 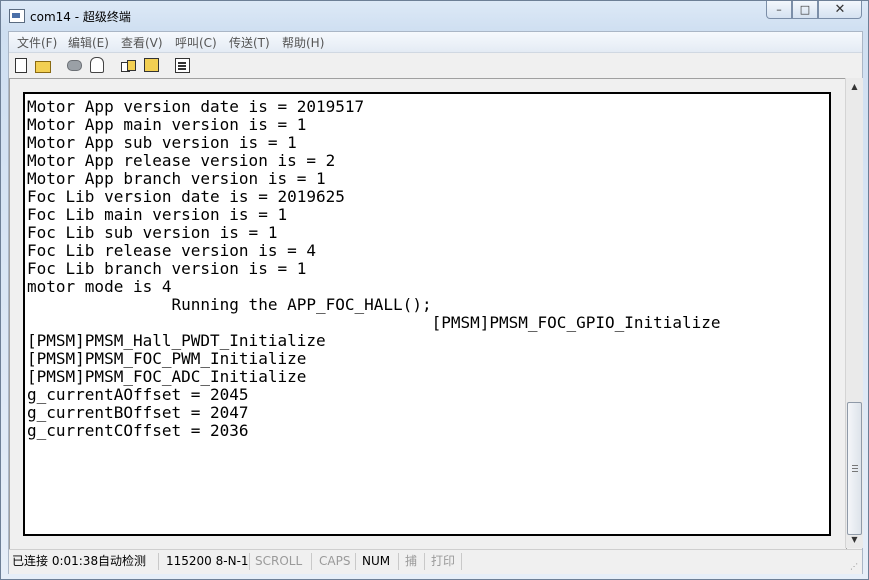 What do you see at coordinates (855, 567) in the screenshot?
I see `resize-grip-icon: ⋰` at bounding box center [855, 567].